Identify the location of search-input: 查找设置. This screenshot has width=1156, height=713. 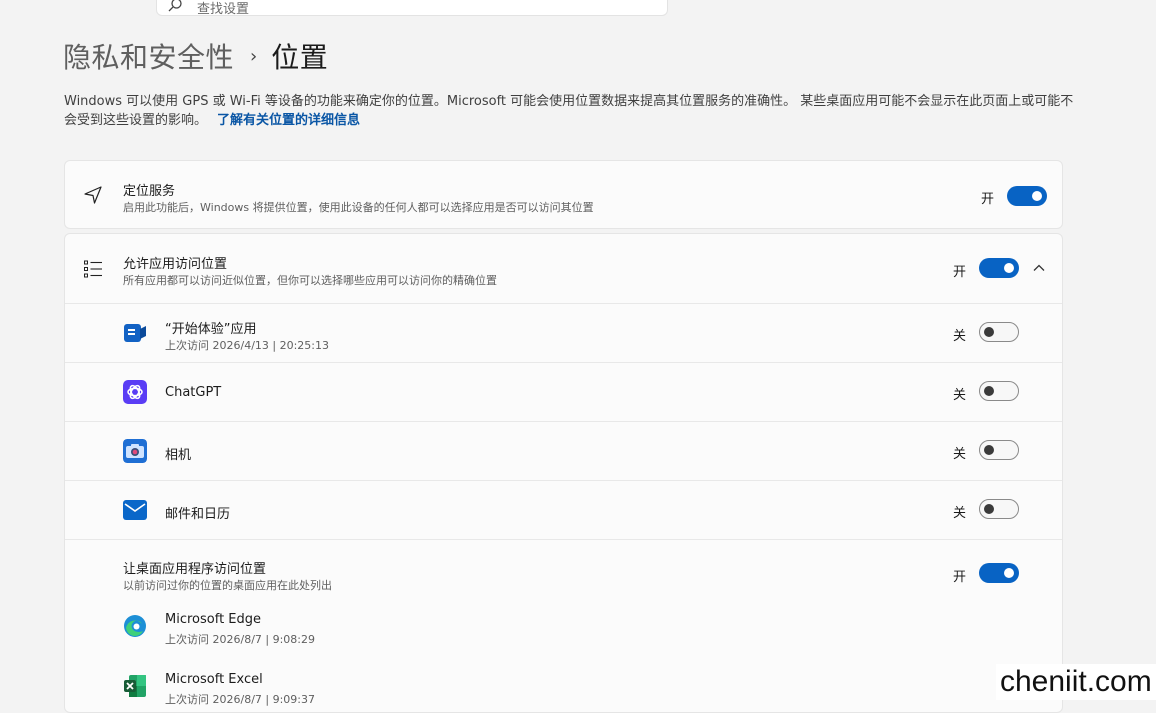
(412, 8).